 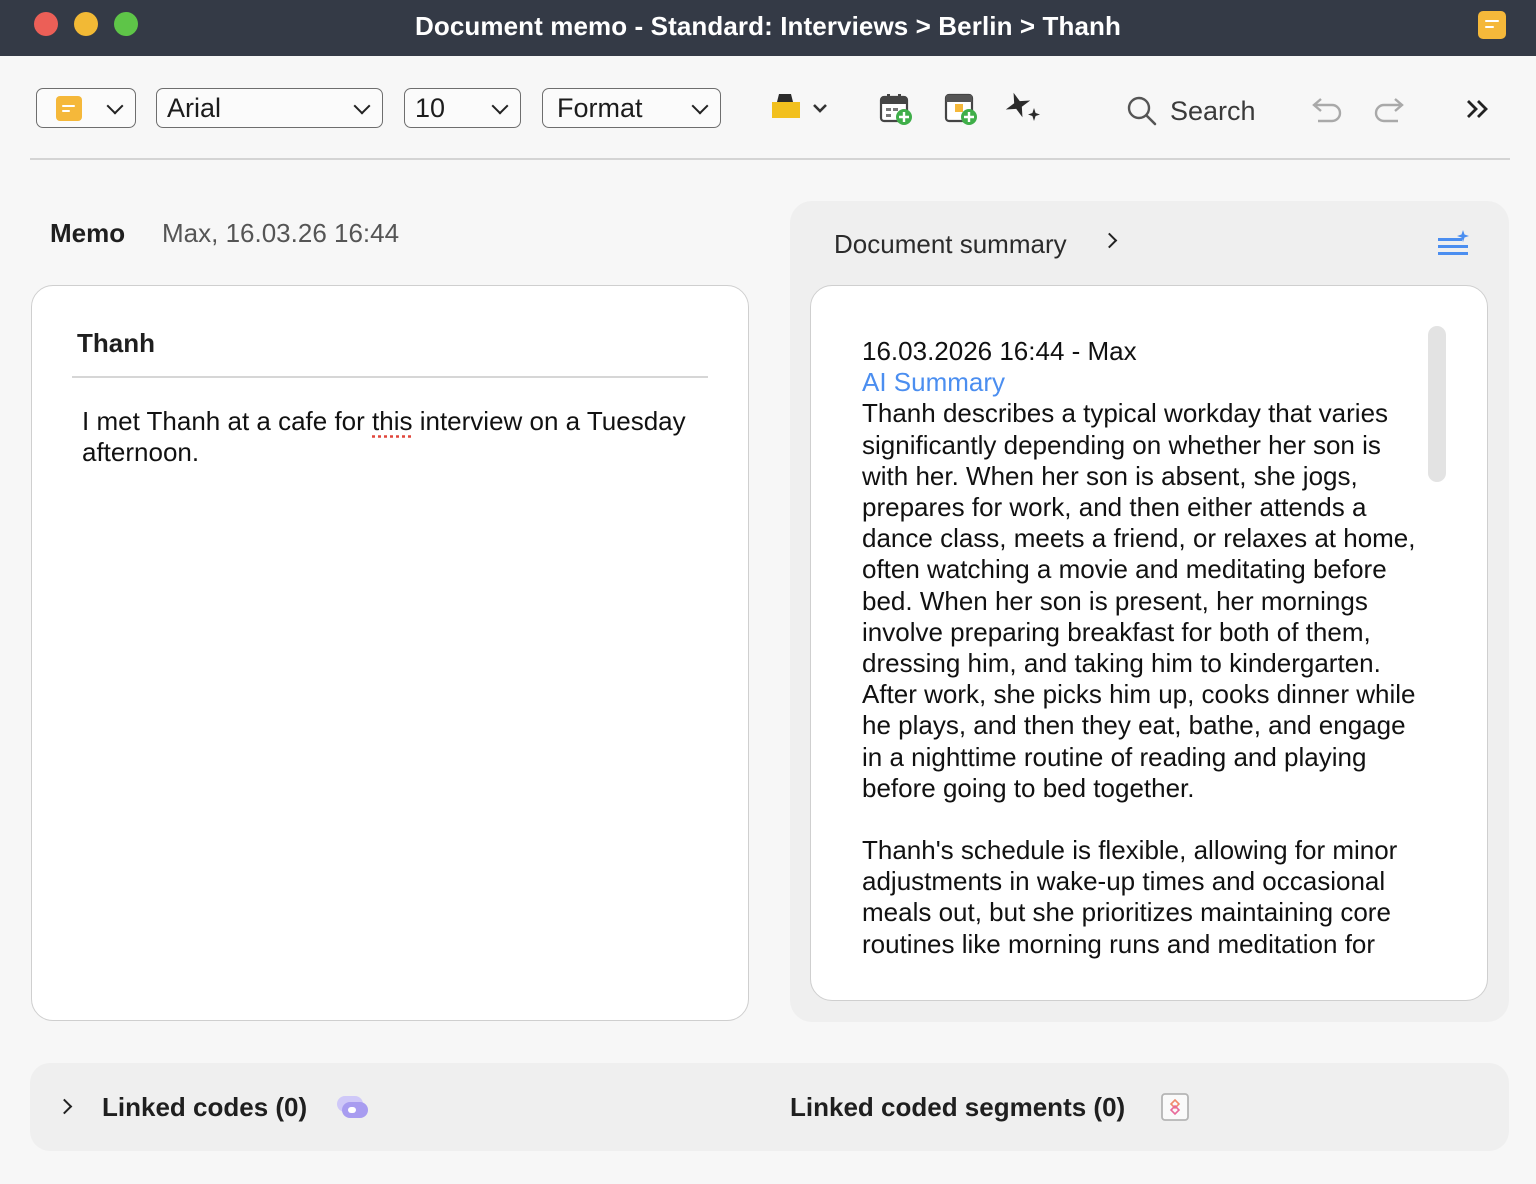 I want to click on memo-title: Thanh, so click(x=116, y=343).